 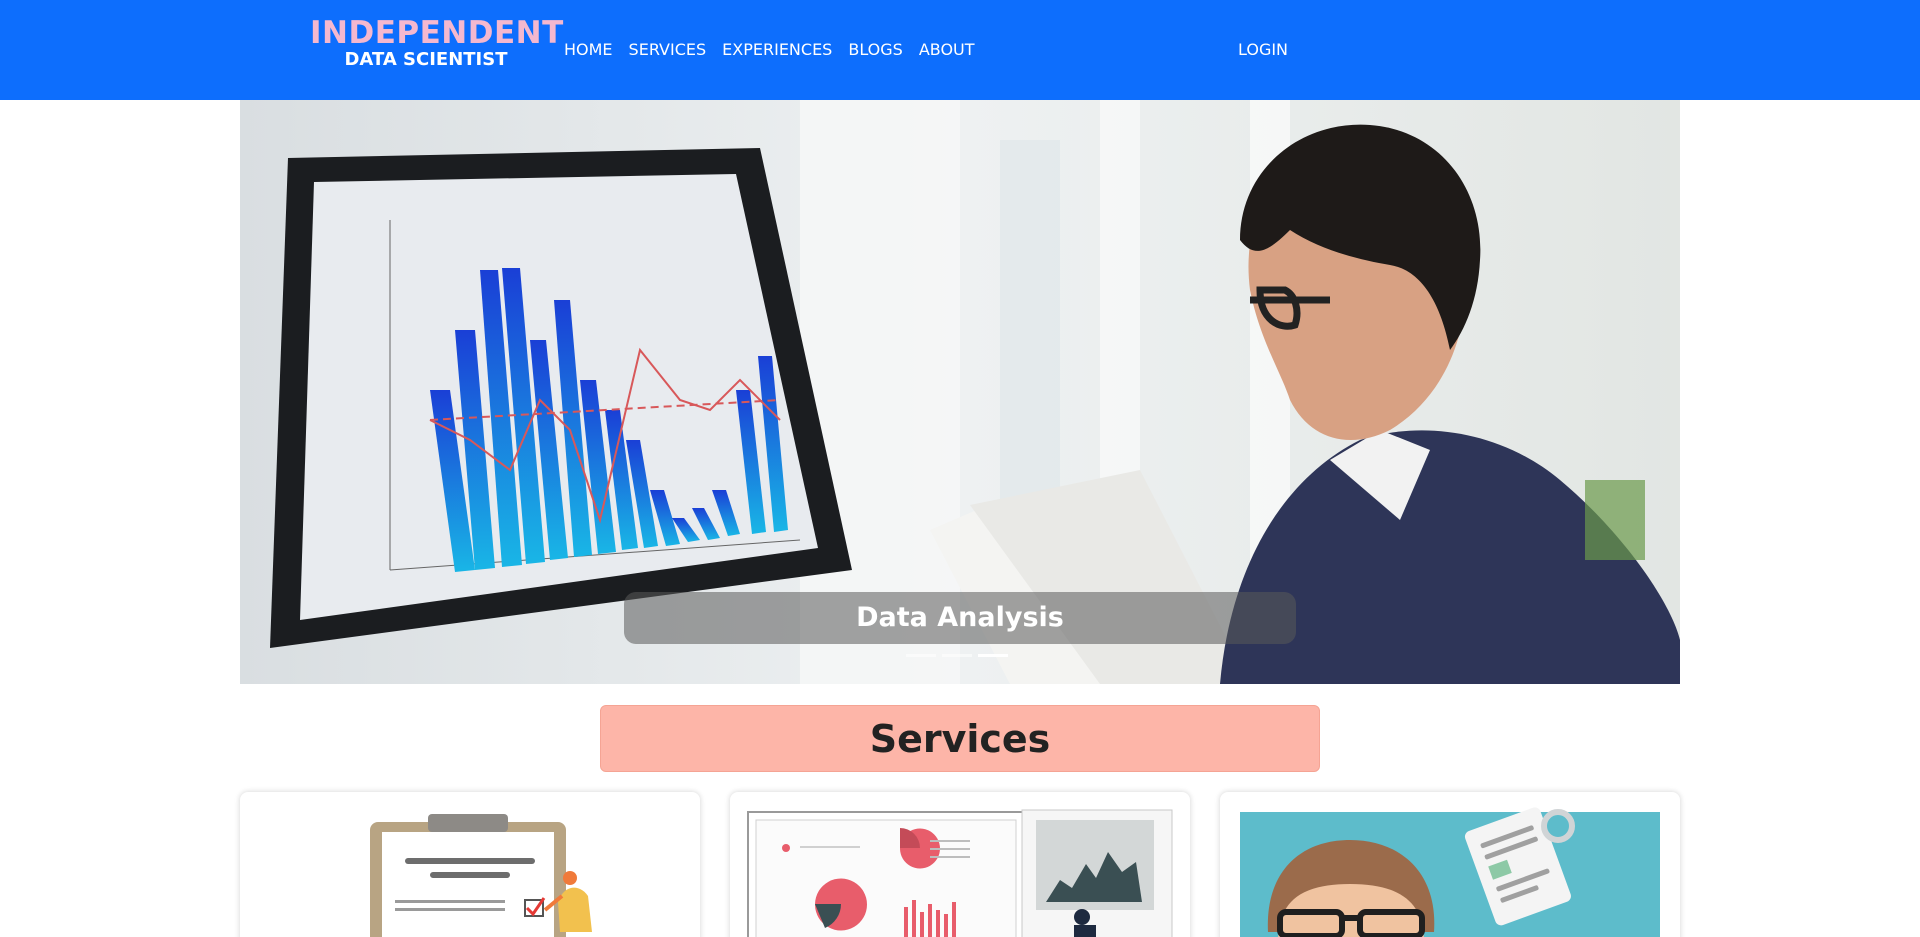 I want to click on services-heading-banner: Services, so click(x=960, y=738).